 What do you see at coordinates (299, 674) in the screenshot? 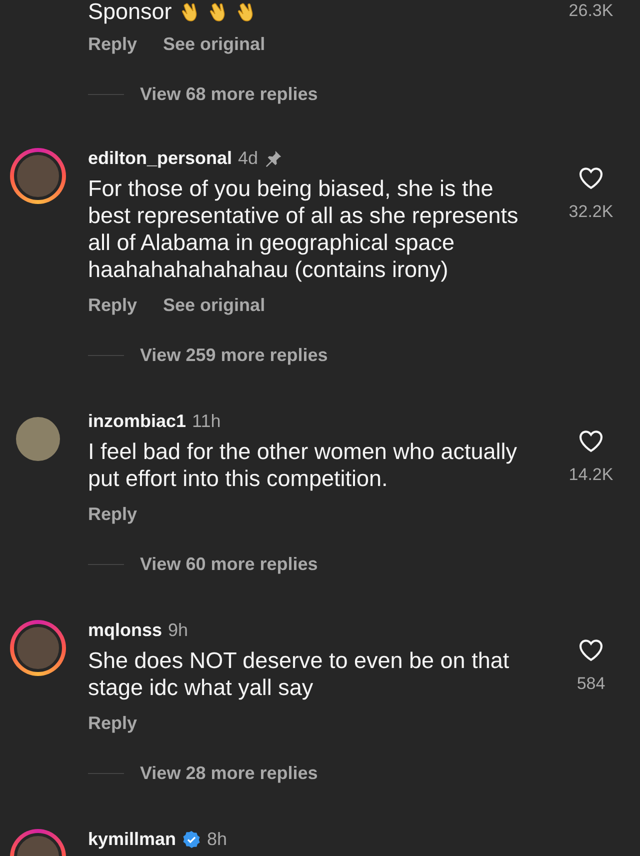
I see `comment-text: She does NOT deserve to even be on that stage idc what yall say` at bounding box center [299, 674].